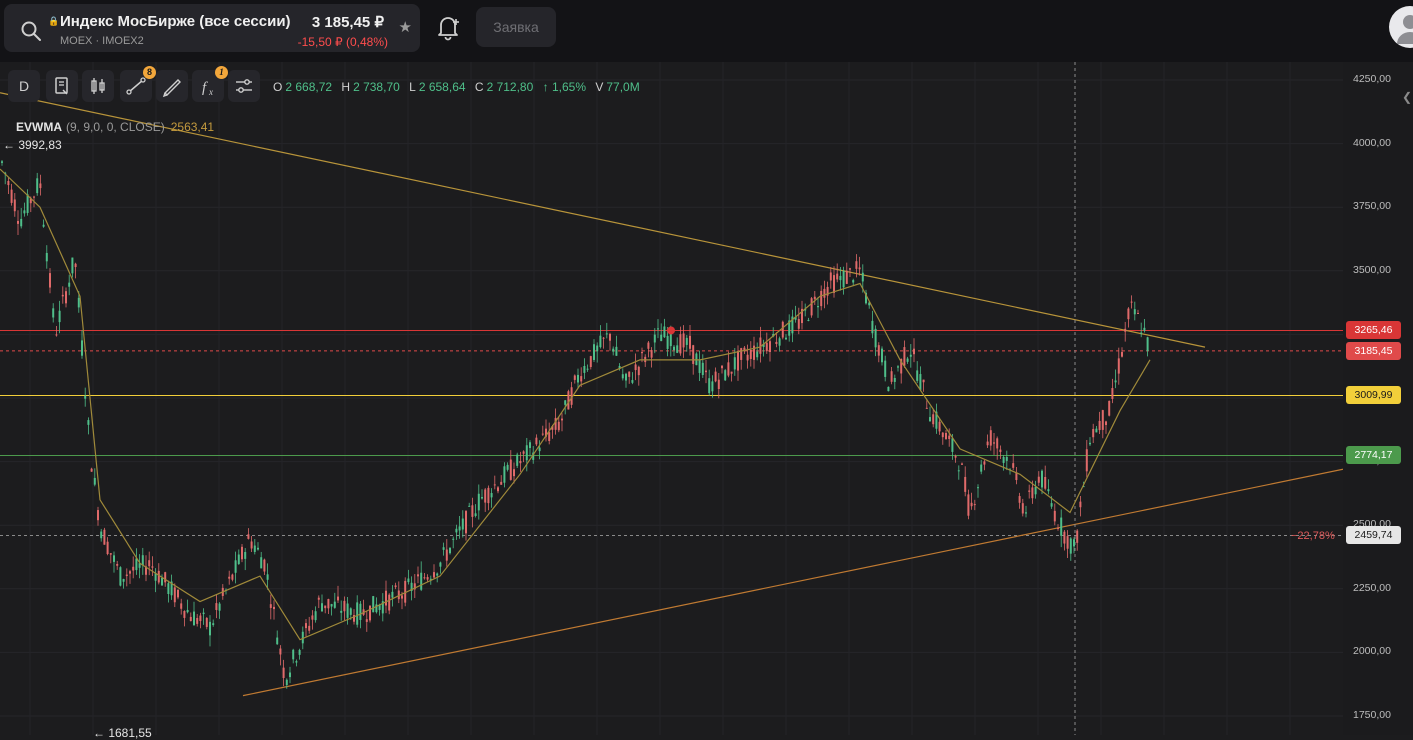  I want to click on candles-icon, so click(98, 86).